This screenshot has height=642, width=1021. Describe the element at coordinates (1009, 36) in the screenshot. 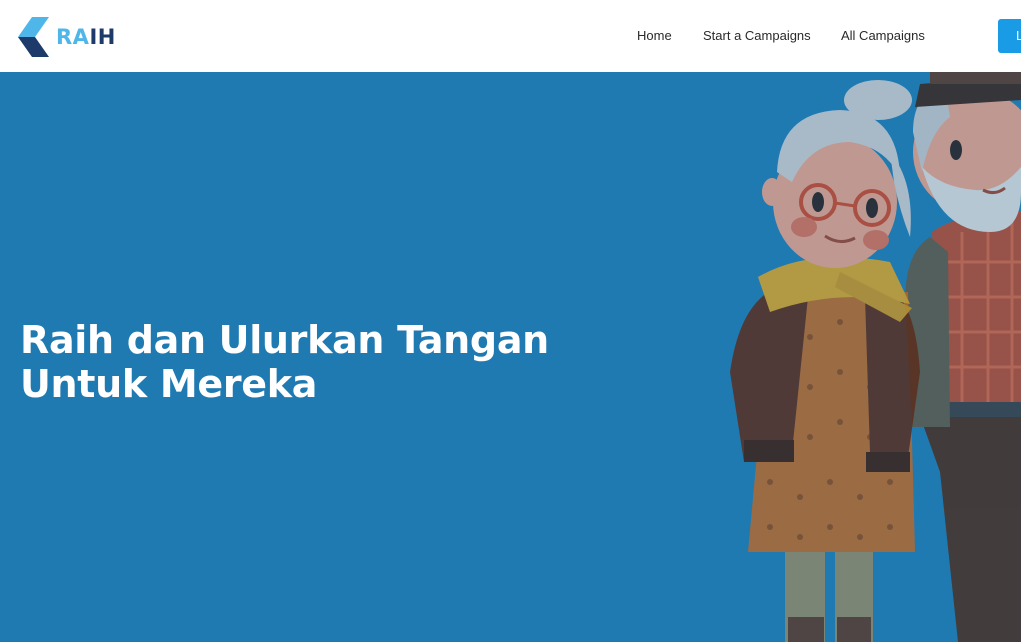

I see `login-button: L` at that location.